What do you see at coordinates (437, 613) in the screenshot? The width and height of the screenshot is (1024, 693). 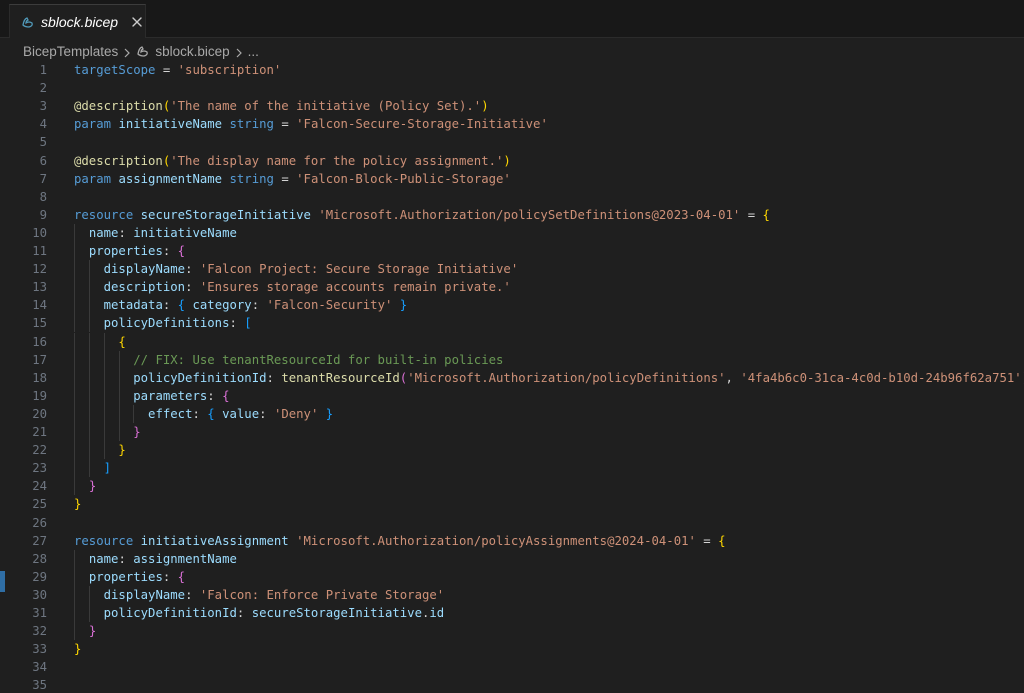 I see `code-token: id` at bounding box center [437, 613].